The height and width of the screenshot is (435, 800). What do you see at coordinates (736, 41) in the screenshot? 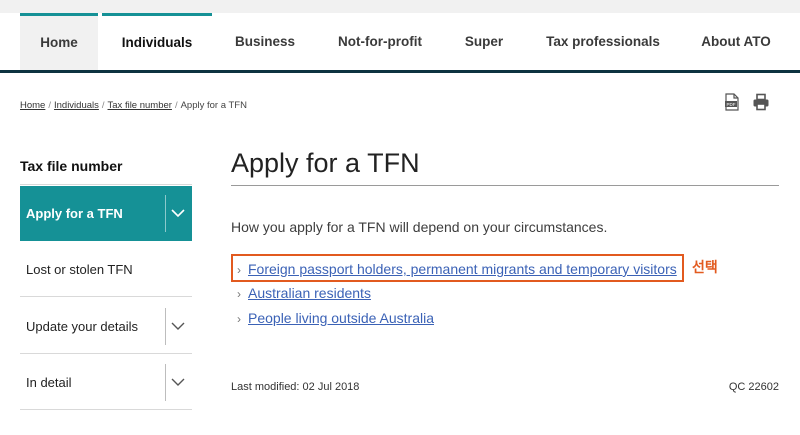
I see `nav-about-ato: About ATO` at bounding box center [736, 41].